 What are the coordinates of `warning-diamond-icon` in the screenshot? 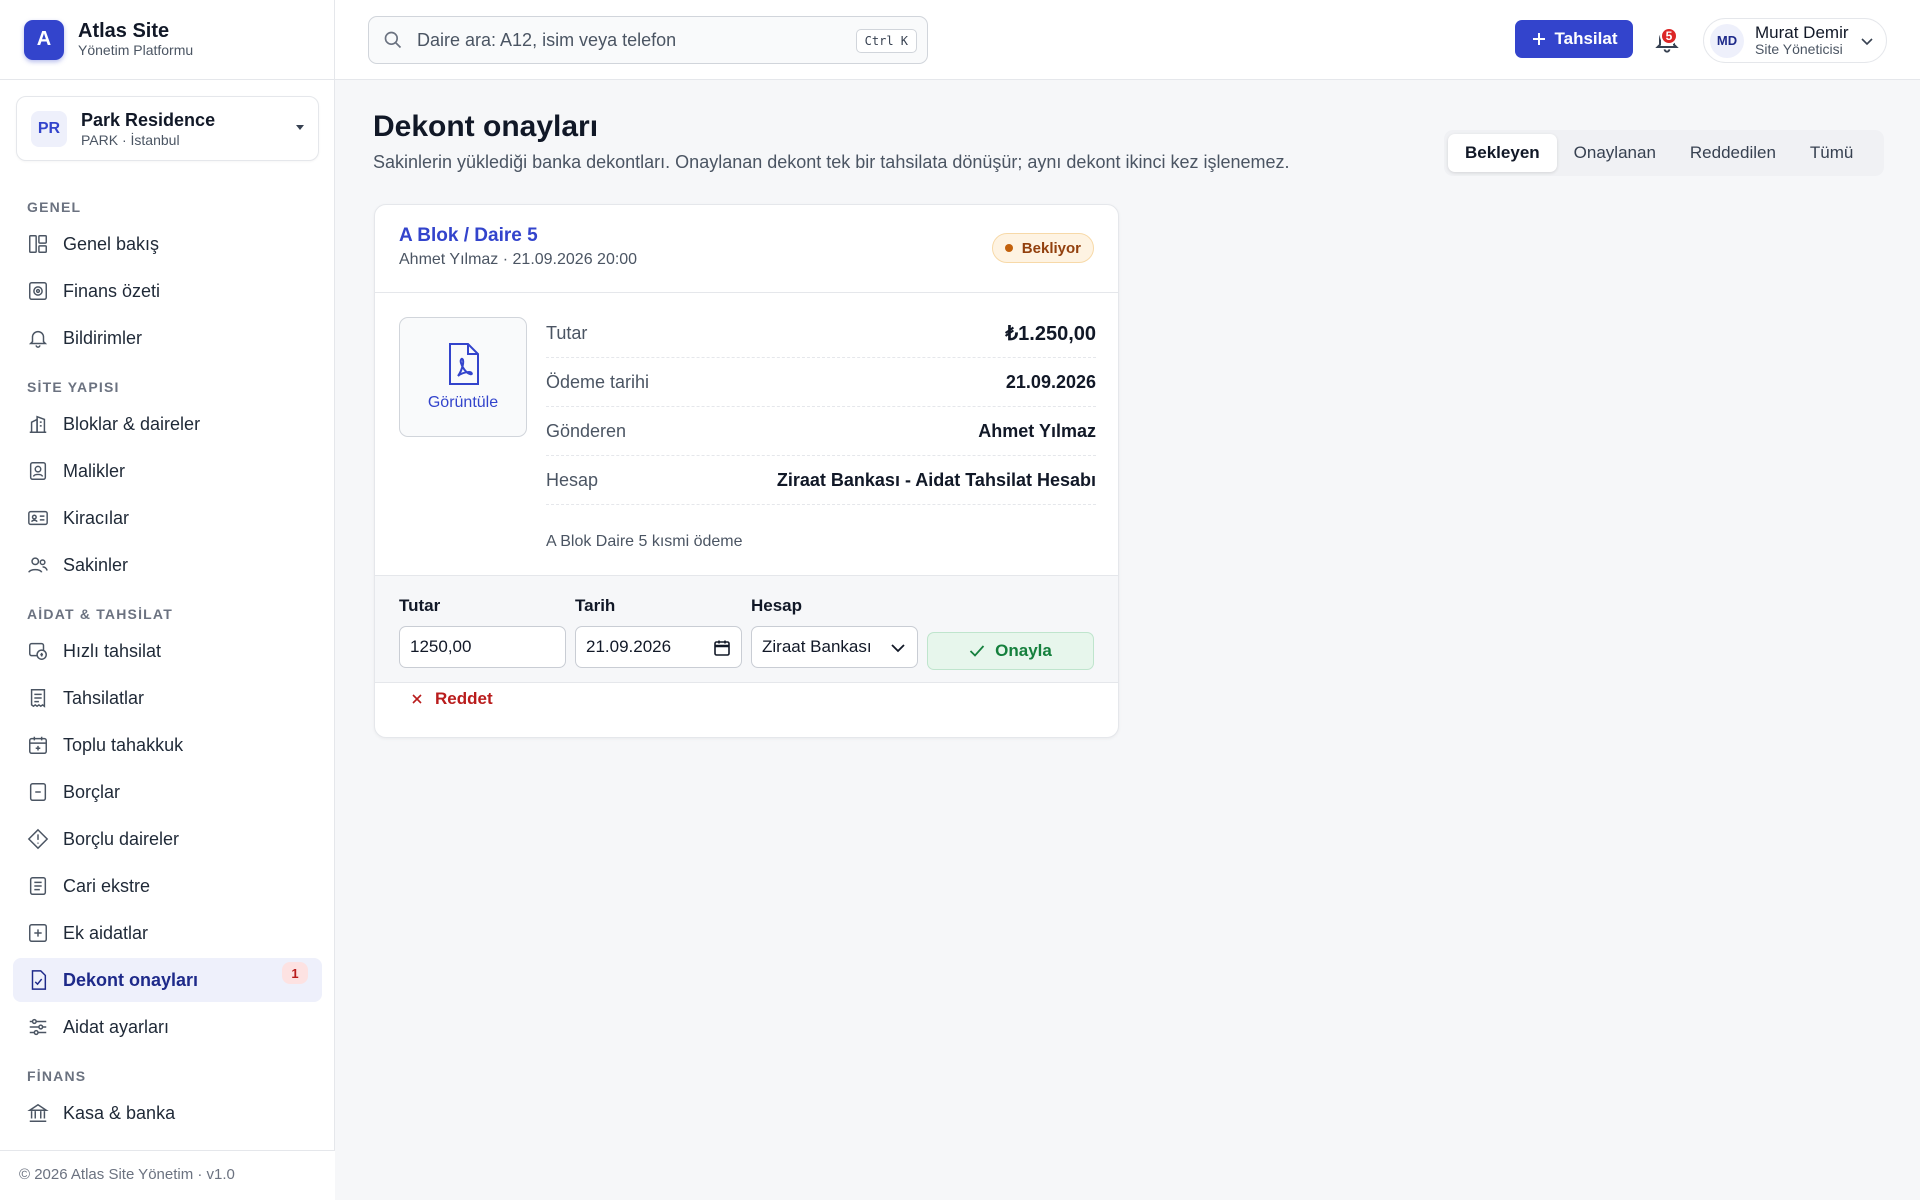 It's located at (38, 839).